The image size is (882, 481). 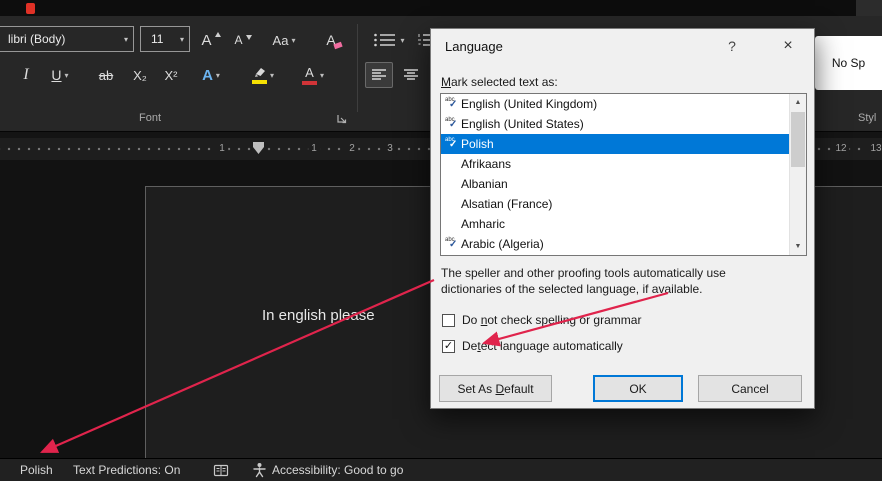 What do you see at coordinates (867, 118) in the screenshot?
I see `styles-group-label: Styl` at bounding box center [867, 118].